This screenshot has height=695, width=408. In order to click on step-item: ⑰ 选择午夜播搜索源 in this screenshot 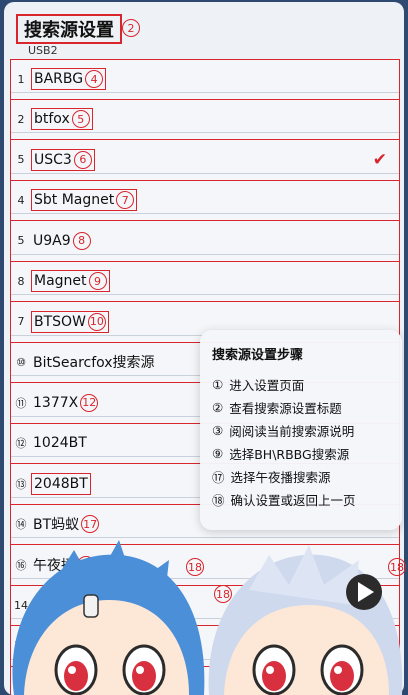, I will do `click(301, 476)`.